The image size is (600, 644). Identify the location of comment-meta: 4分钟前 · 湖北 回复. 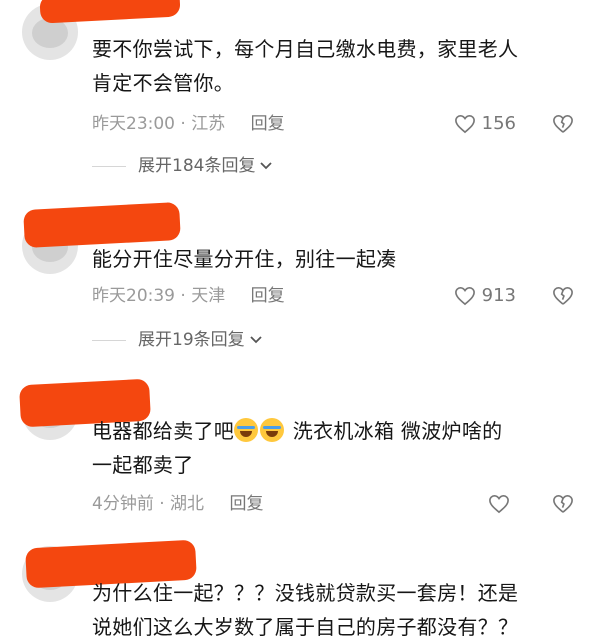
(178, 504).